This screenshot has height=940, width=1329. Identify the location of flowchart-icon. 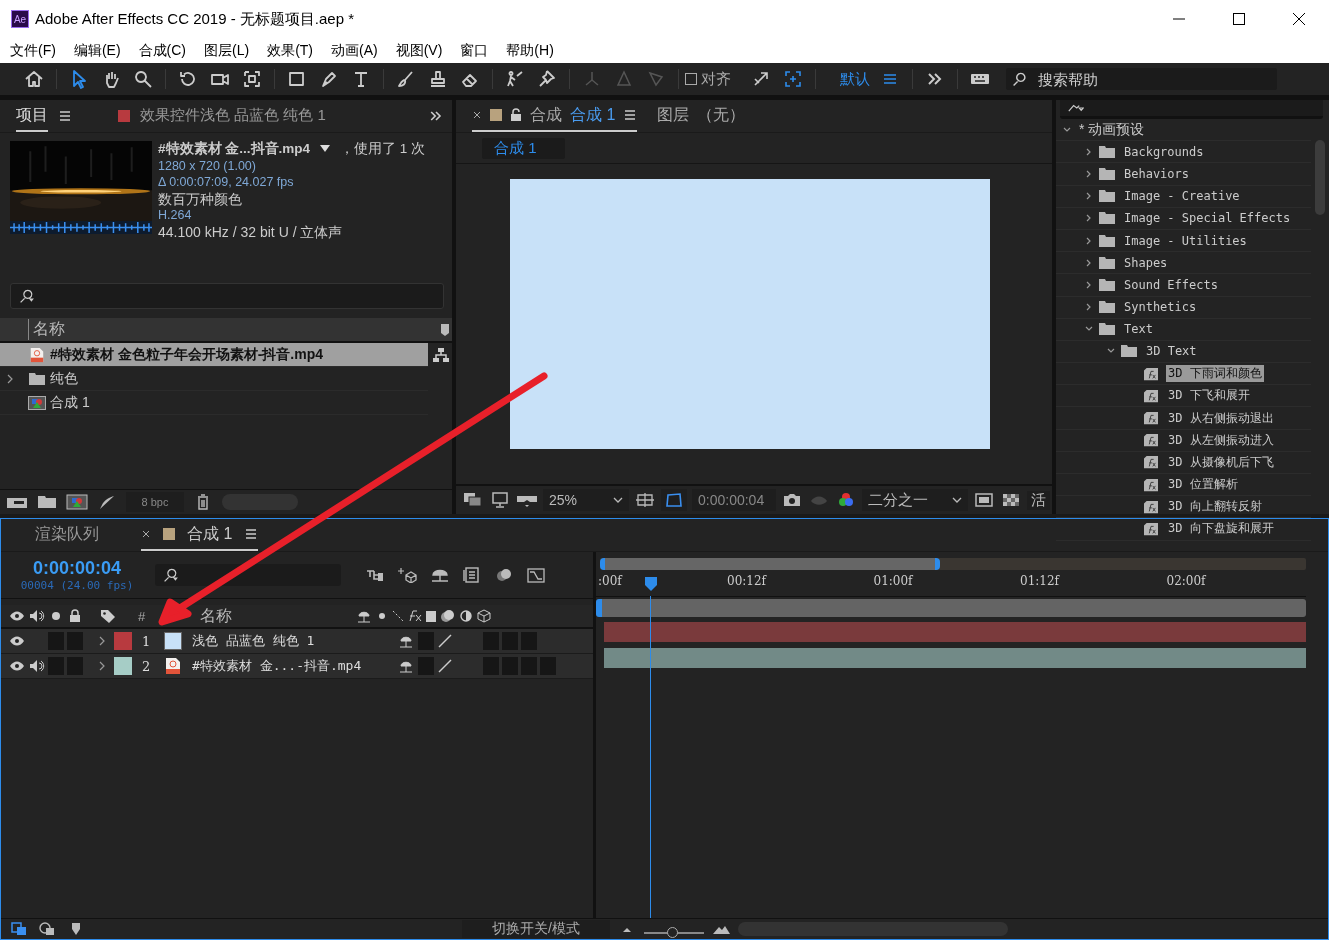
(441, 354).